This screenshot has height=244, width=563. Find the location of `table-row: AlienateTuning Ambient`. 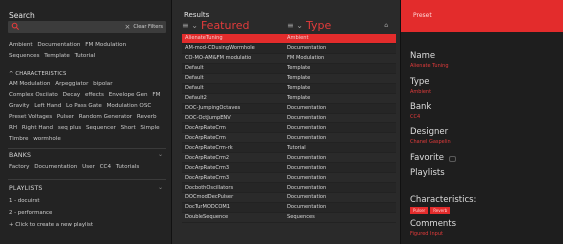

table-row: AlienateTuning Ambient is located at coordinates (289, 39).